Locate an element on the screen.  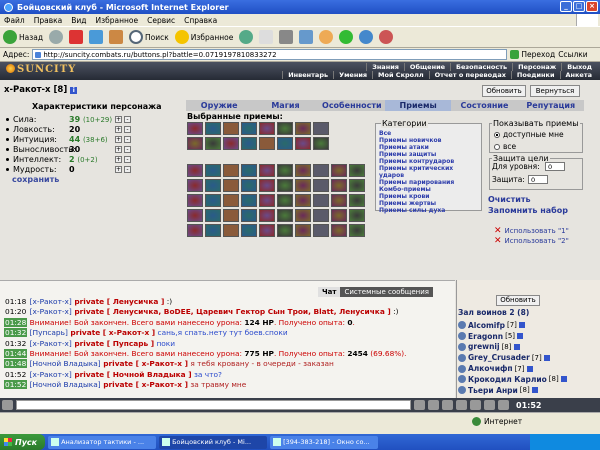
user-row: Тьери Анри [8] is located at coordinates (528, 390).